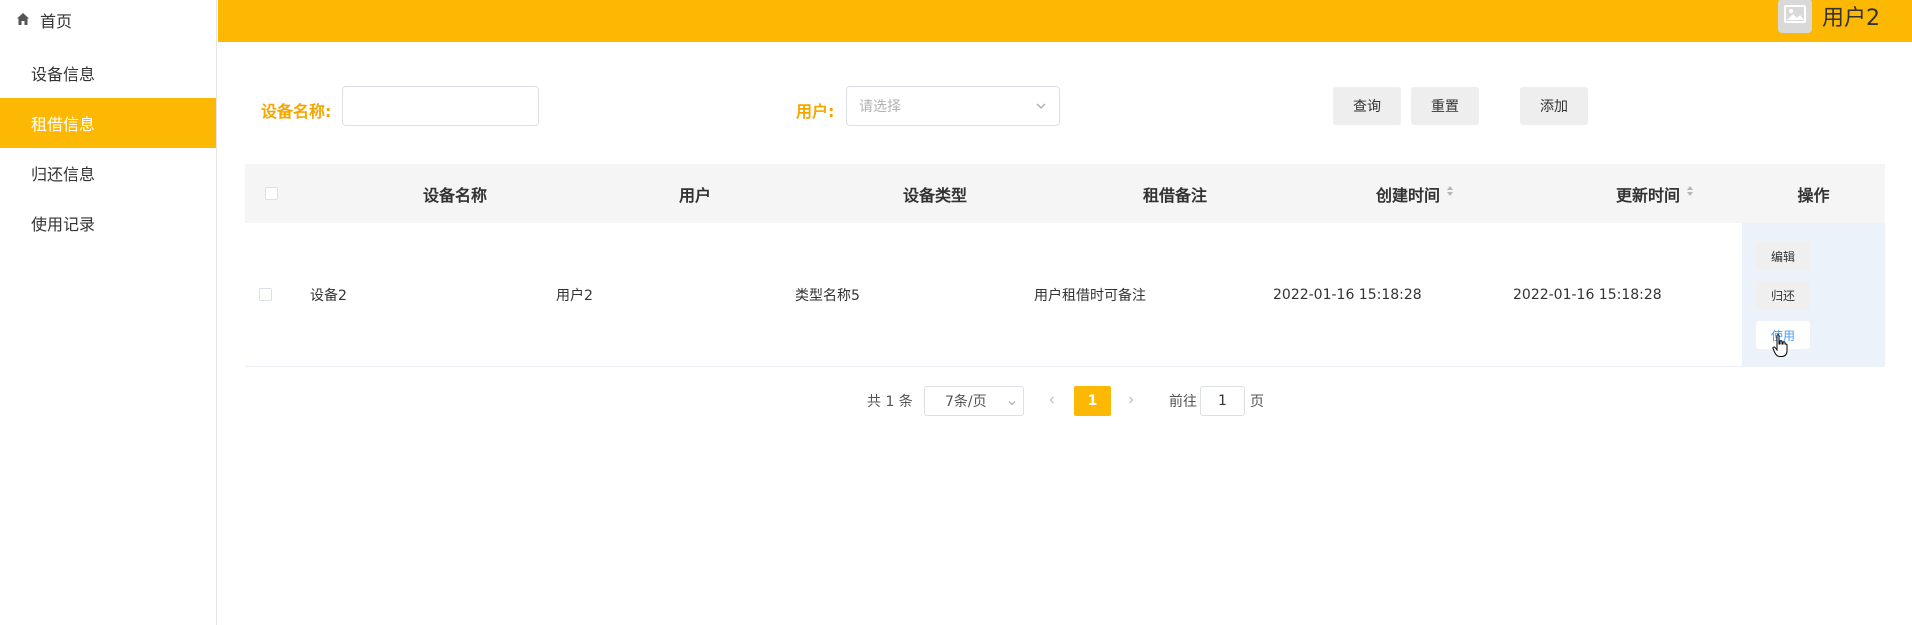 The width and height of the screenshot is (1912, 625). I want to click on column-header-device-type: 设备类型, so click(934, 195).